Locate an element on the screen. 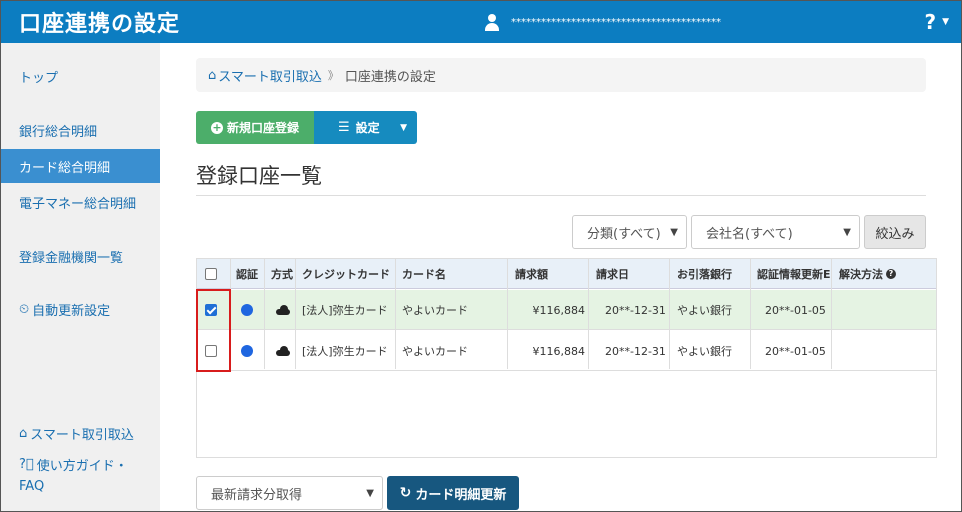  sidebar-item-smart-import: ⌂ スマート取引取込 is located at coordinates (80, 433).